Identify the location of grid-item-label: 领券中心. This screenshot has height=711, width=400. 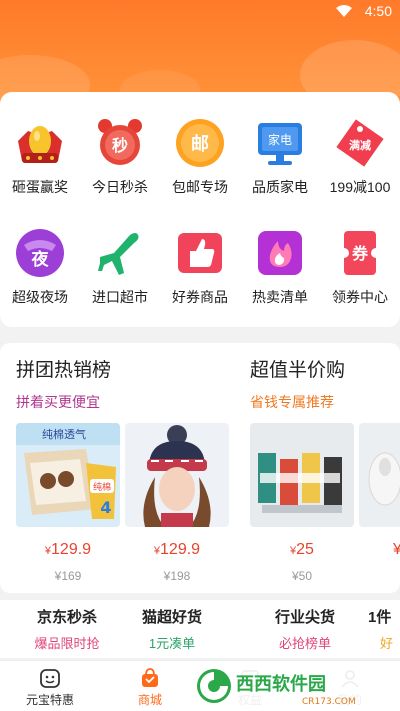
(360, 297).